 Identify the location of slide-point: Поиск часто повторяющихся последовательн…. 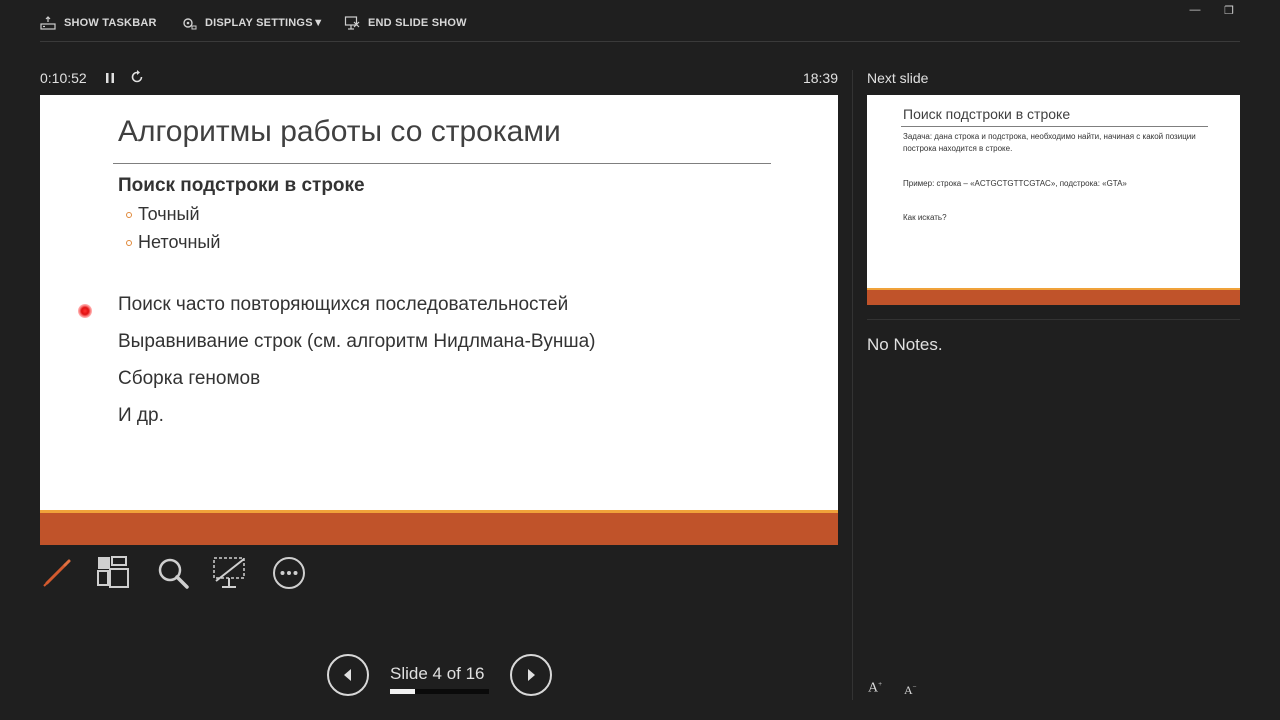
(343, 304).